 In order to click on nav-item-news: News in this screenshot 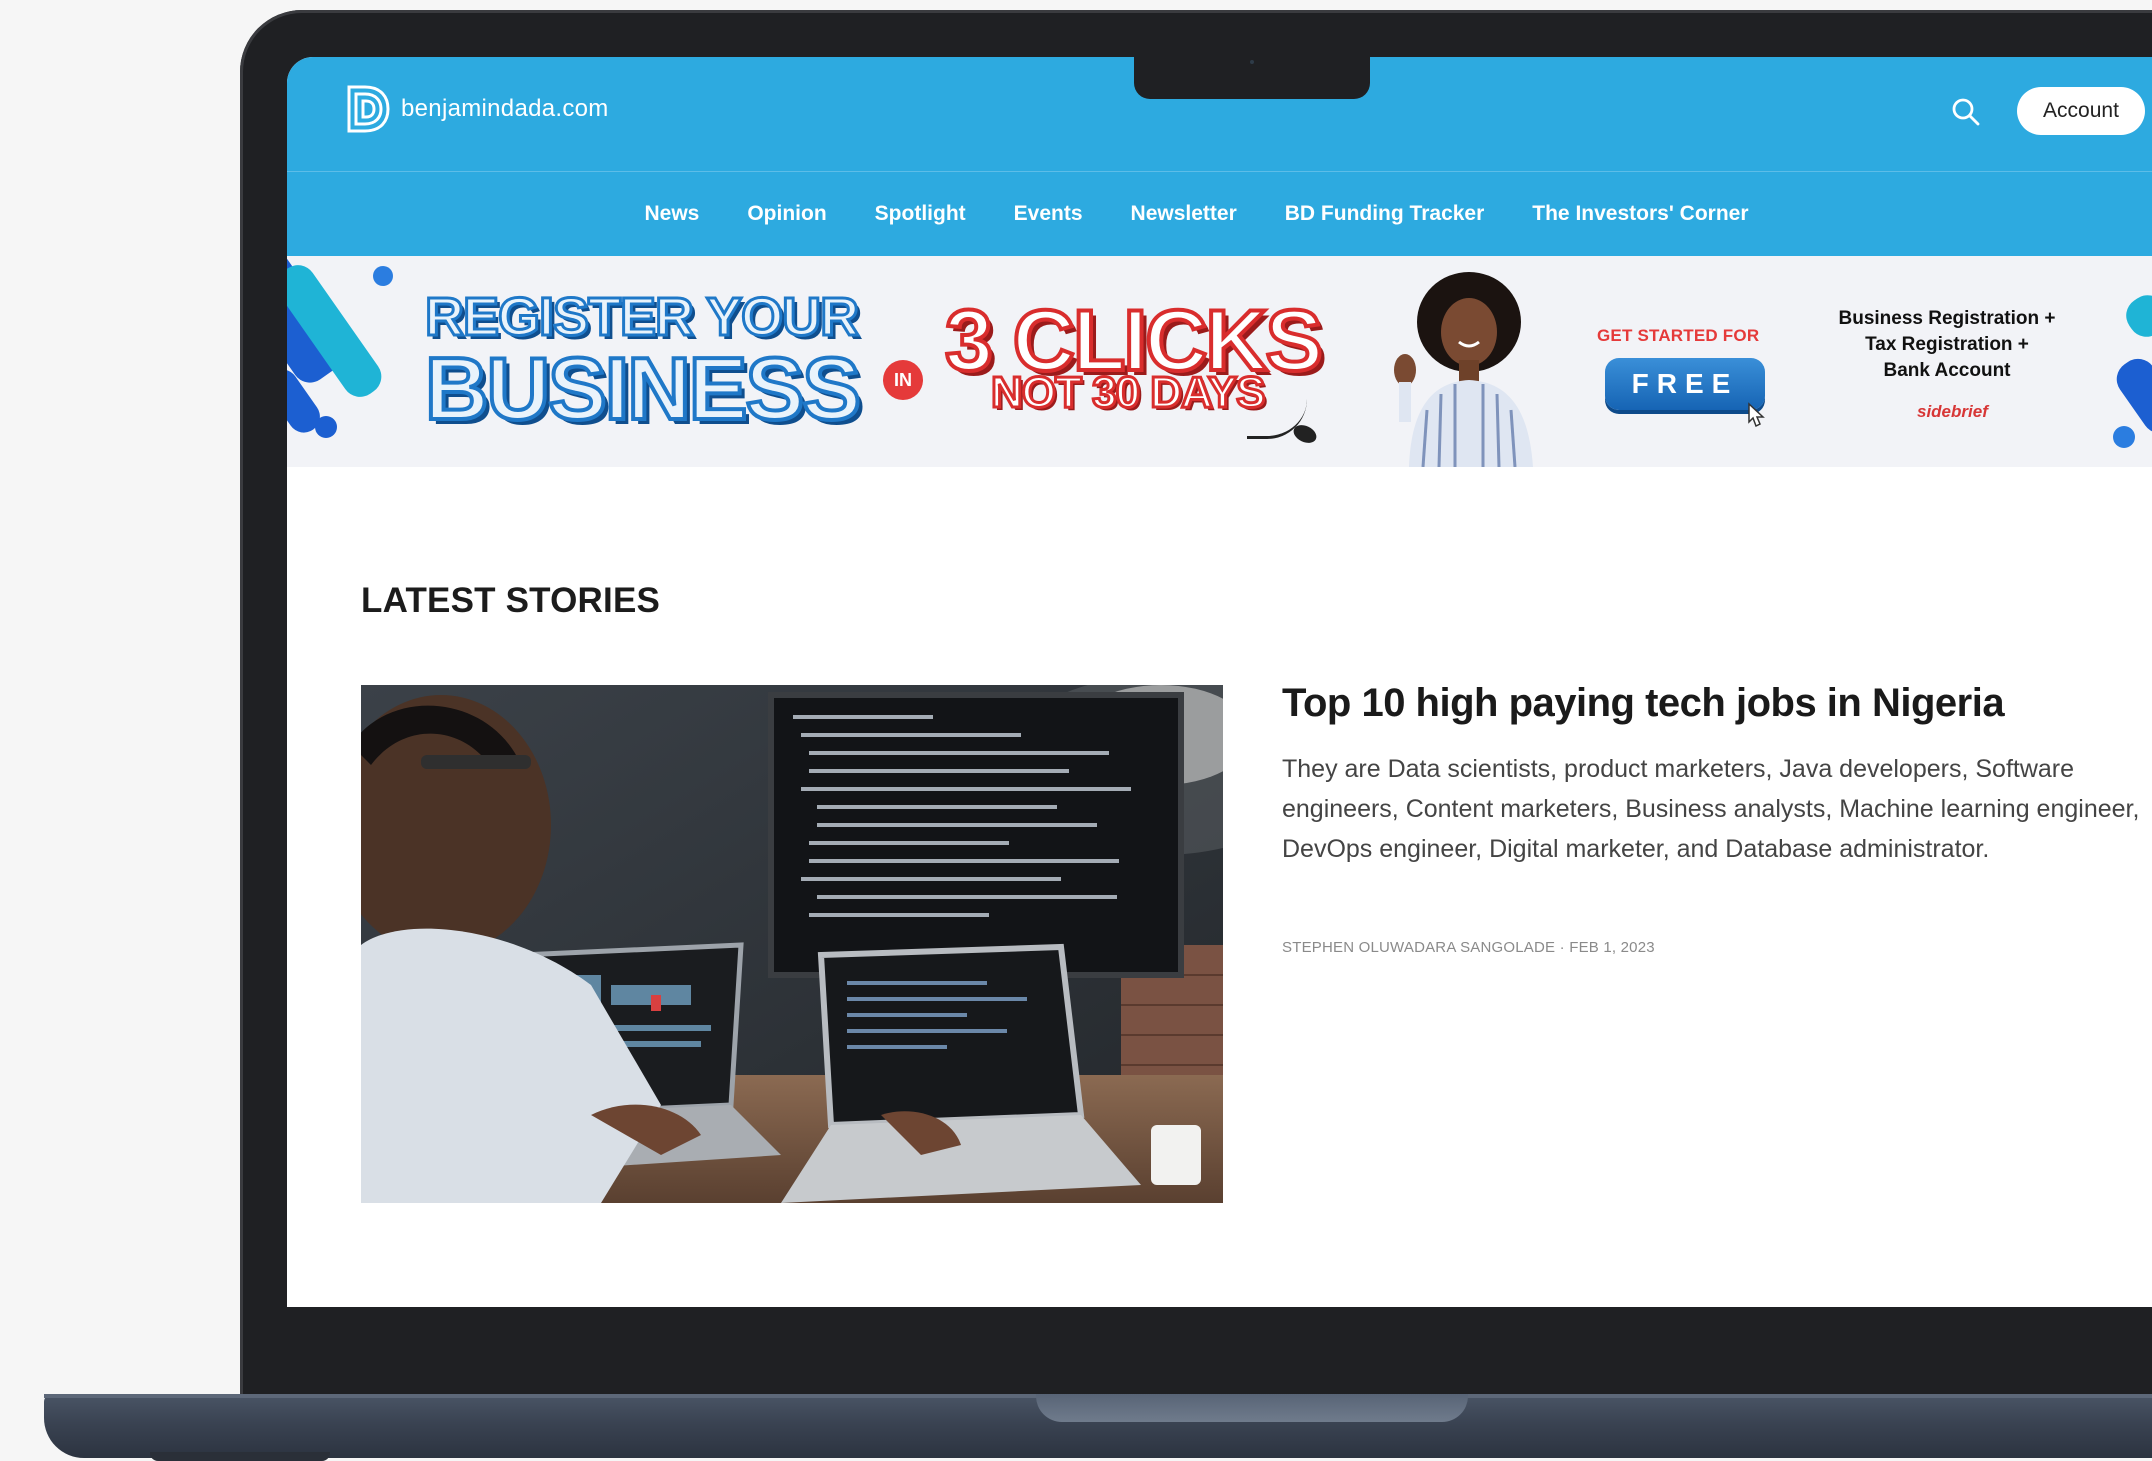, I will do `click(671, 214)`.